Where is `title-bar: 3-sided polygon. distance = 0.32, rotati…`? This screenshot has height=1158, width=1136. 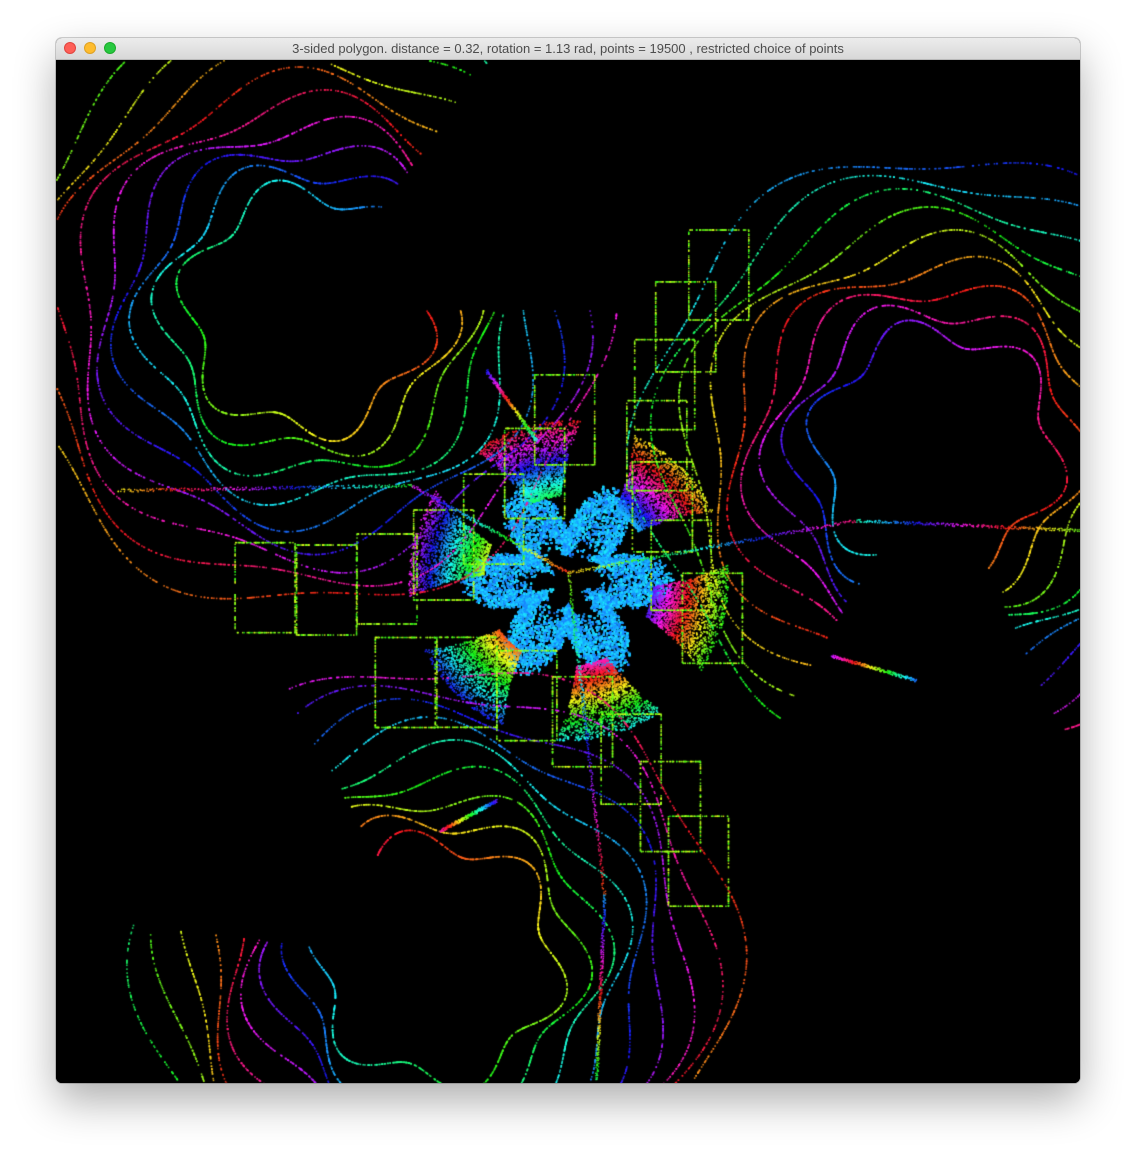
title-bar: 3-sided polygon. distance = 0.32, rotati… is located at coordinates (568, 49).